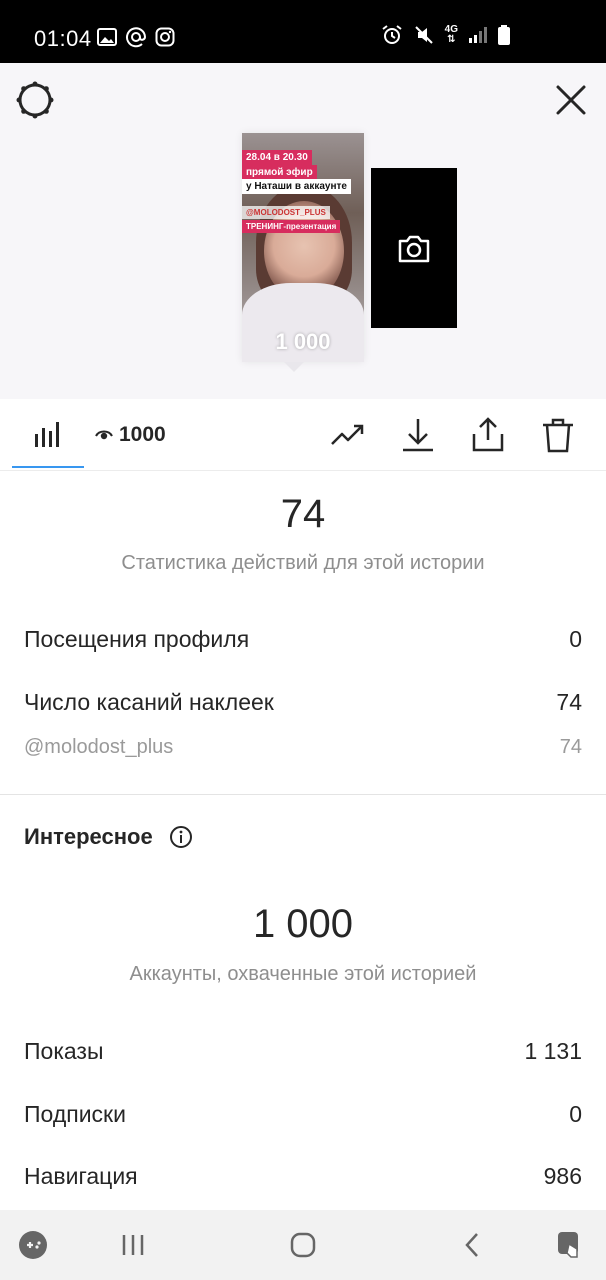 Image resolution: width=606 pixels, height=1280 pixels. I want to click on info-icon, so click(181, 837).